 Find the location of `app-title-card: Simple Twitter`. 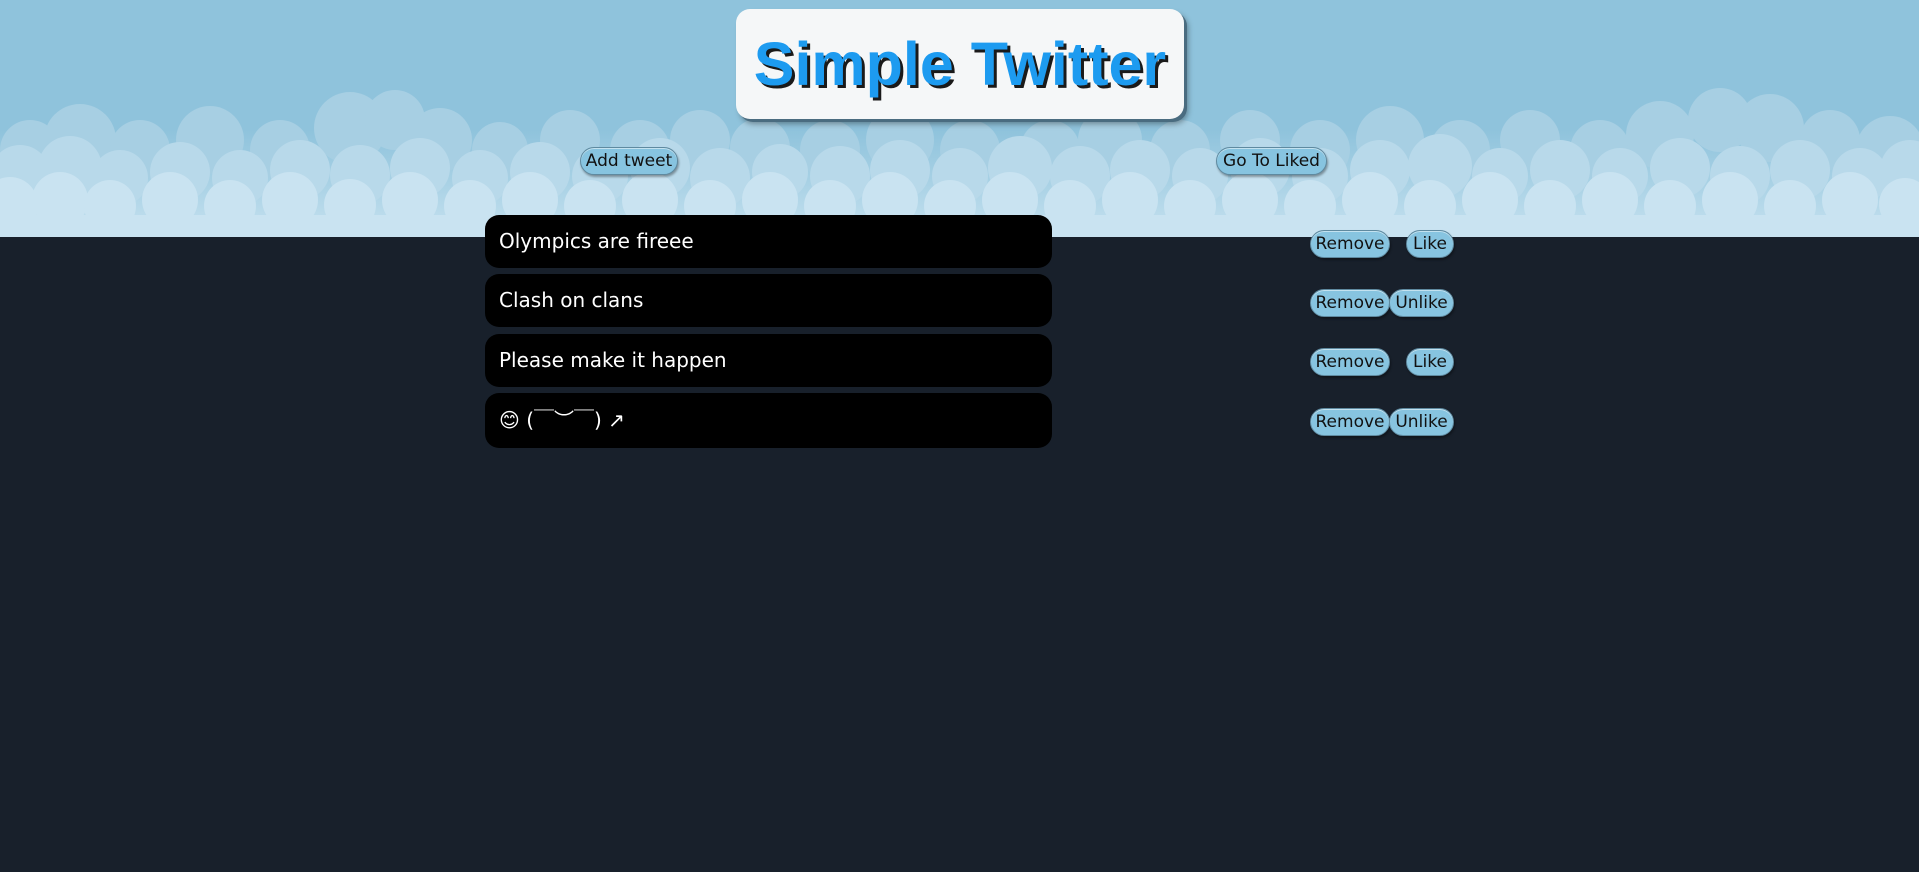

app-title-card: Simple Twitter is located at coordinates (960, 64).